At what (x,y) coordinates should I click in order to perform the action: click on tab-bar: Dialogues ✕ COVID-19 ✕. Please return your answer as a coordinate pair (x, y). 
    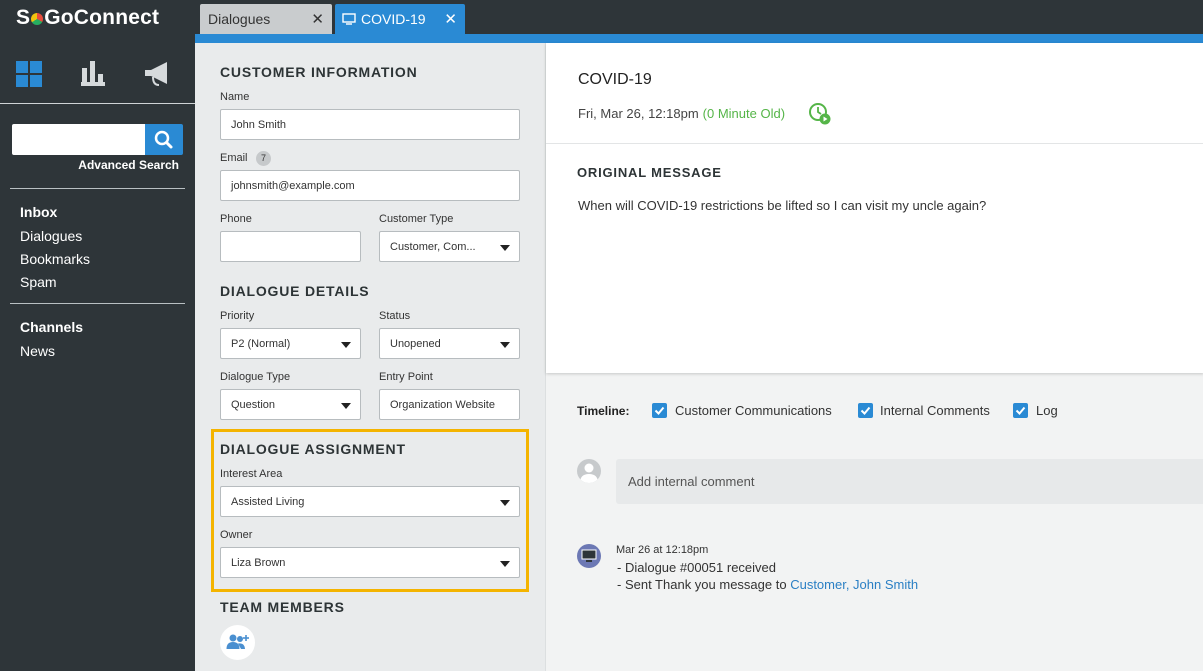
    Looking at the image, I should click on (699, 17).